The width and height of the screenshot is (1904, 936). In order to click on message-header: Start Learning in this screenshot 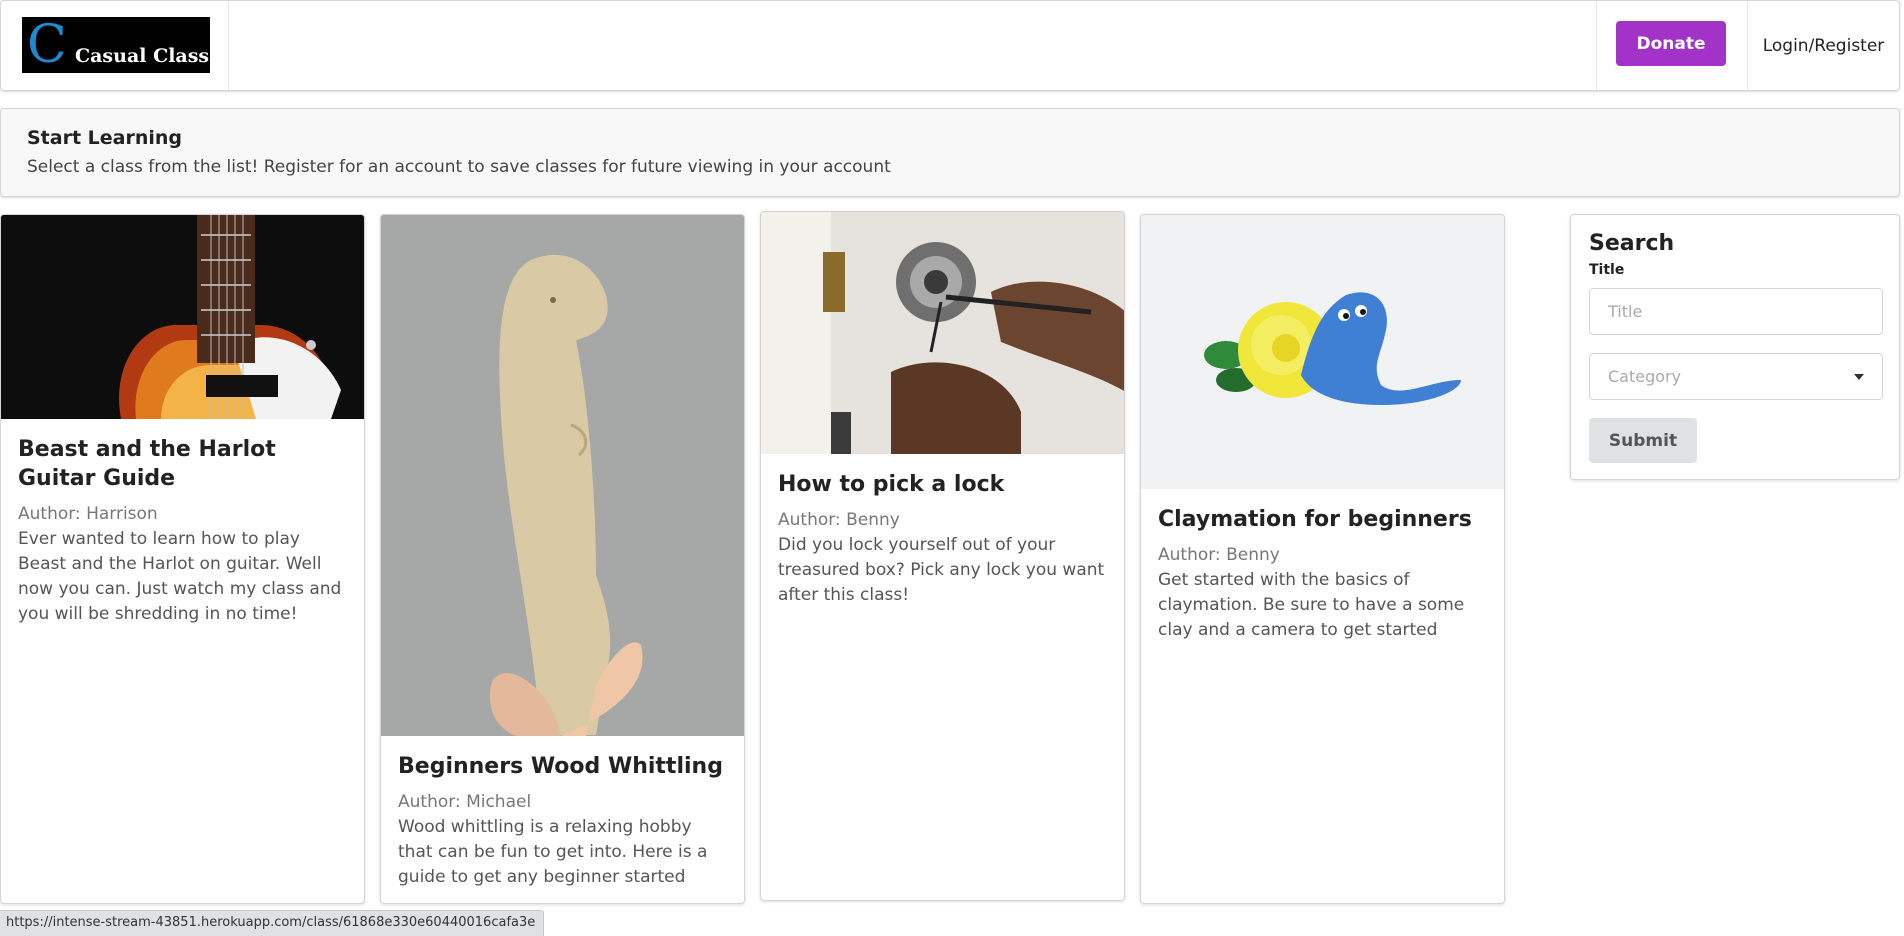, I will do `click(105, 138)`.